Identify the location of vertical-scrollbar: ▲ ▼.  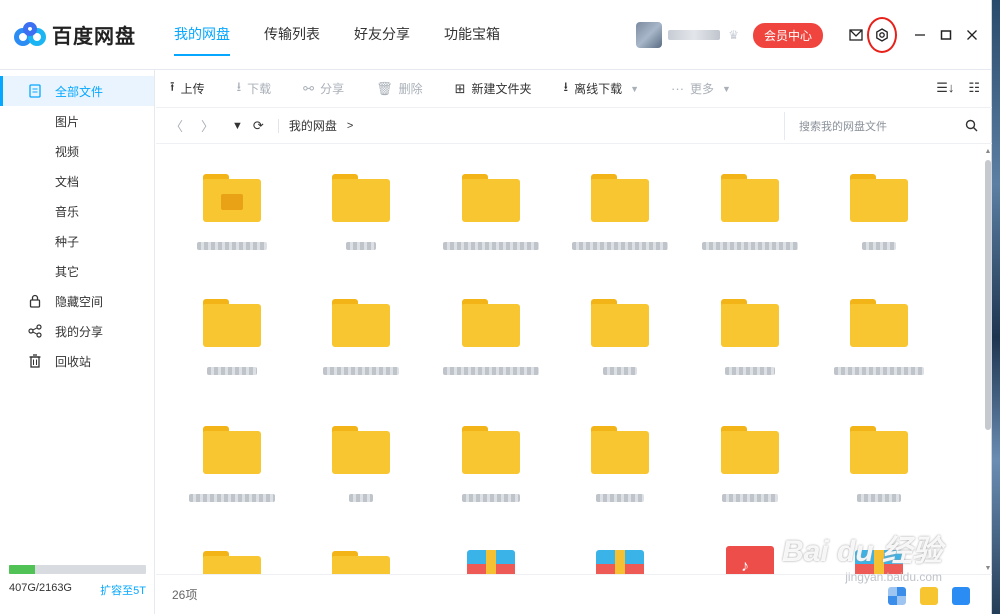
(988, 360).